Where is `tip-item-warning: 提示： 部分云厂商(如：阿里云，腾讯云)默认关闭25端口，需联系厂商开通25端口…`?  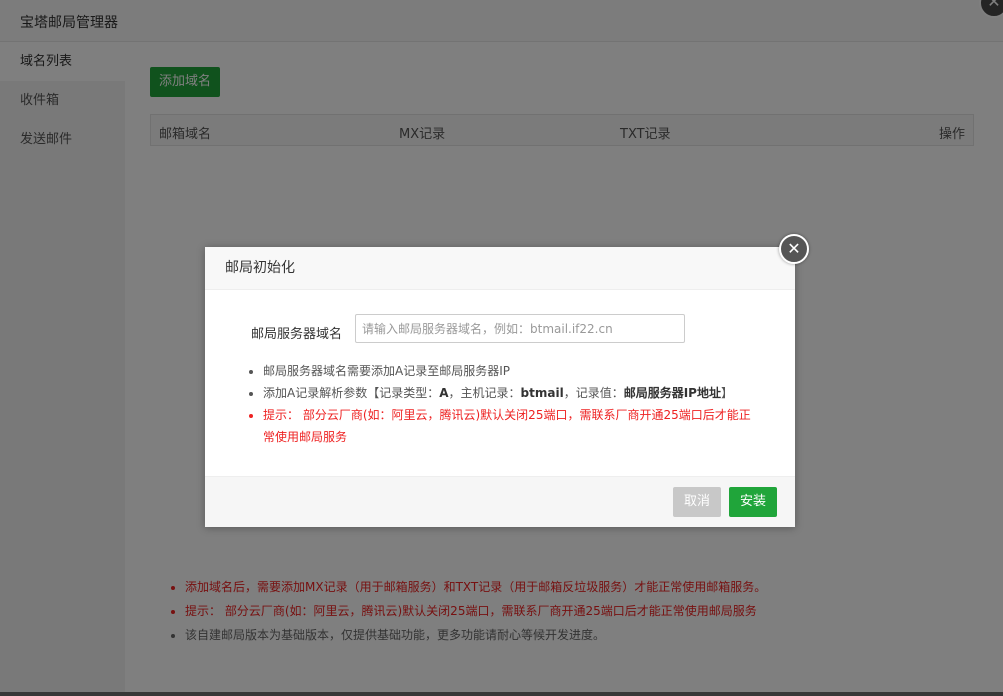
tip-item-warning: 提示： 部分云厂商(如：阿里云，腾讯云)默认关闭25端口，需联系厂商开通25端口… is located at coordinates (523, 415).